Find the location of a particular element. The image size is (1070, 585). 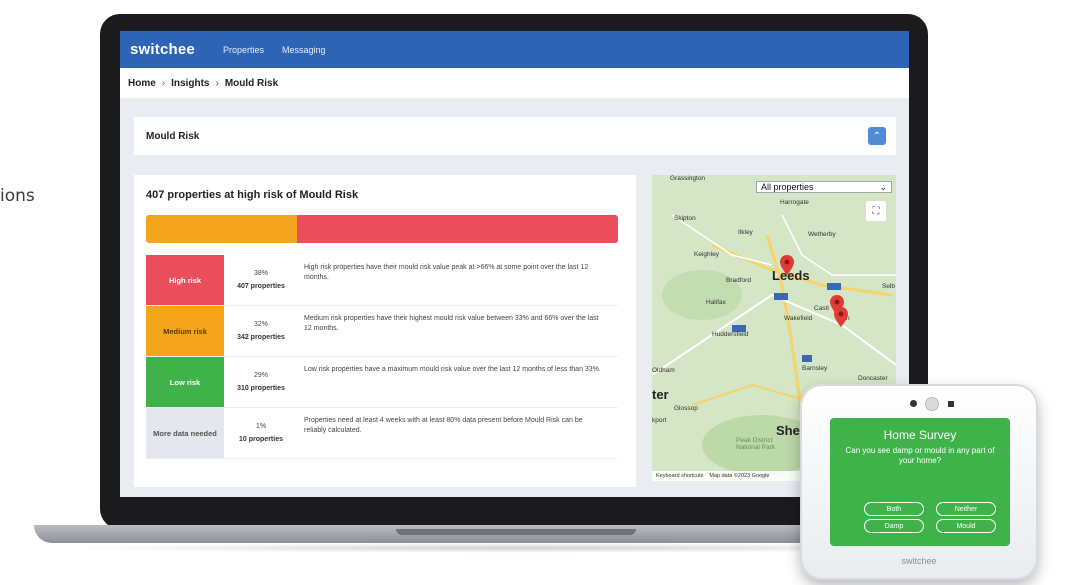

breadcrumb-mould-risk: Mould Risk is located at coordinates (251, 83).